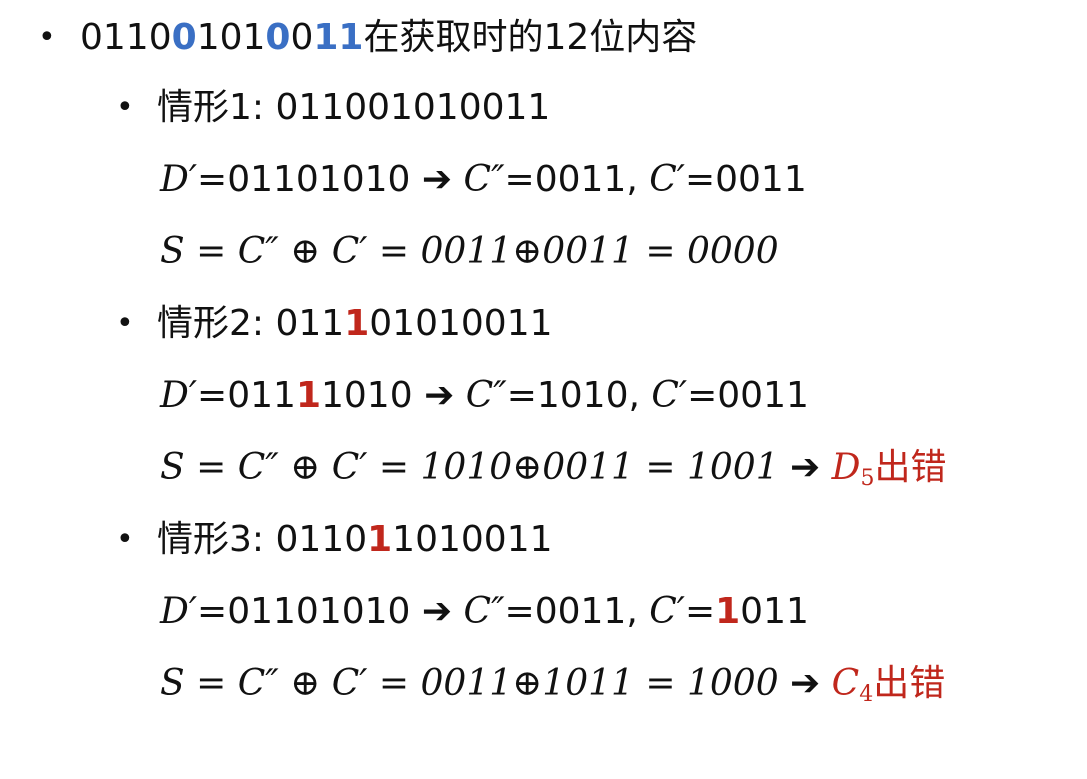  I want to click on case3-s-expr: S = C″ ⊕ C′ = 0011⊕1011 = 1000, so click(469, 683).